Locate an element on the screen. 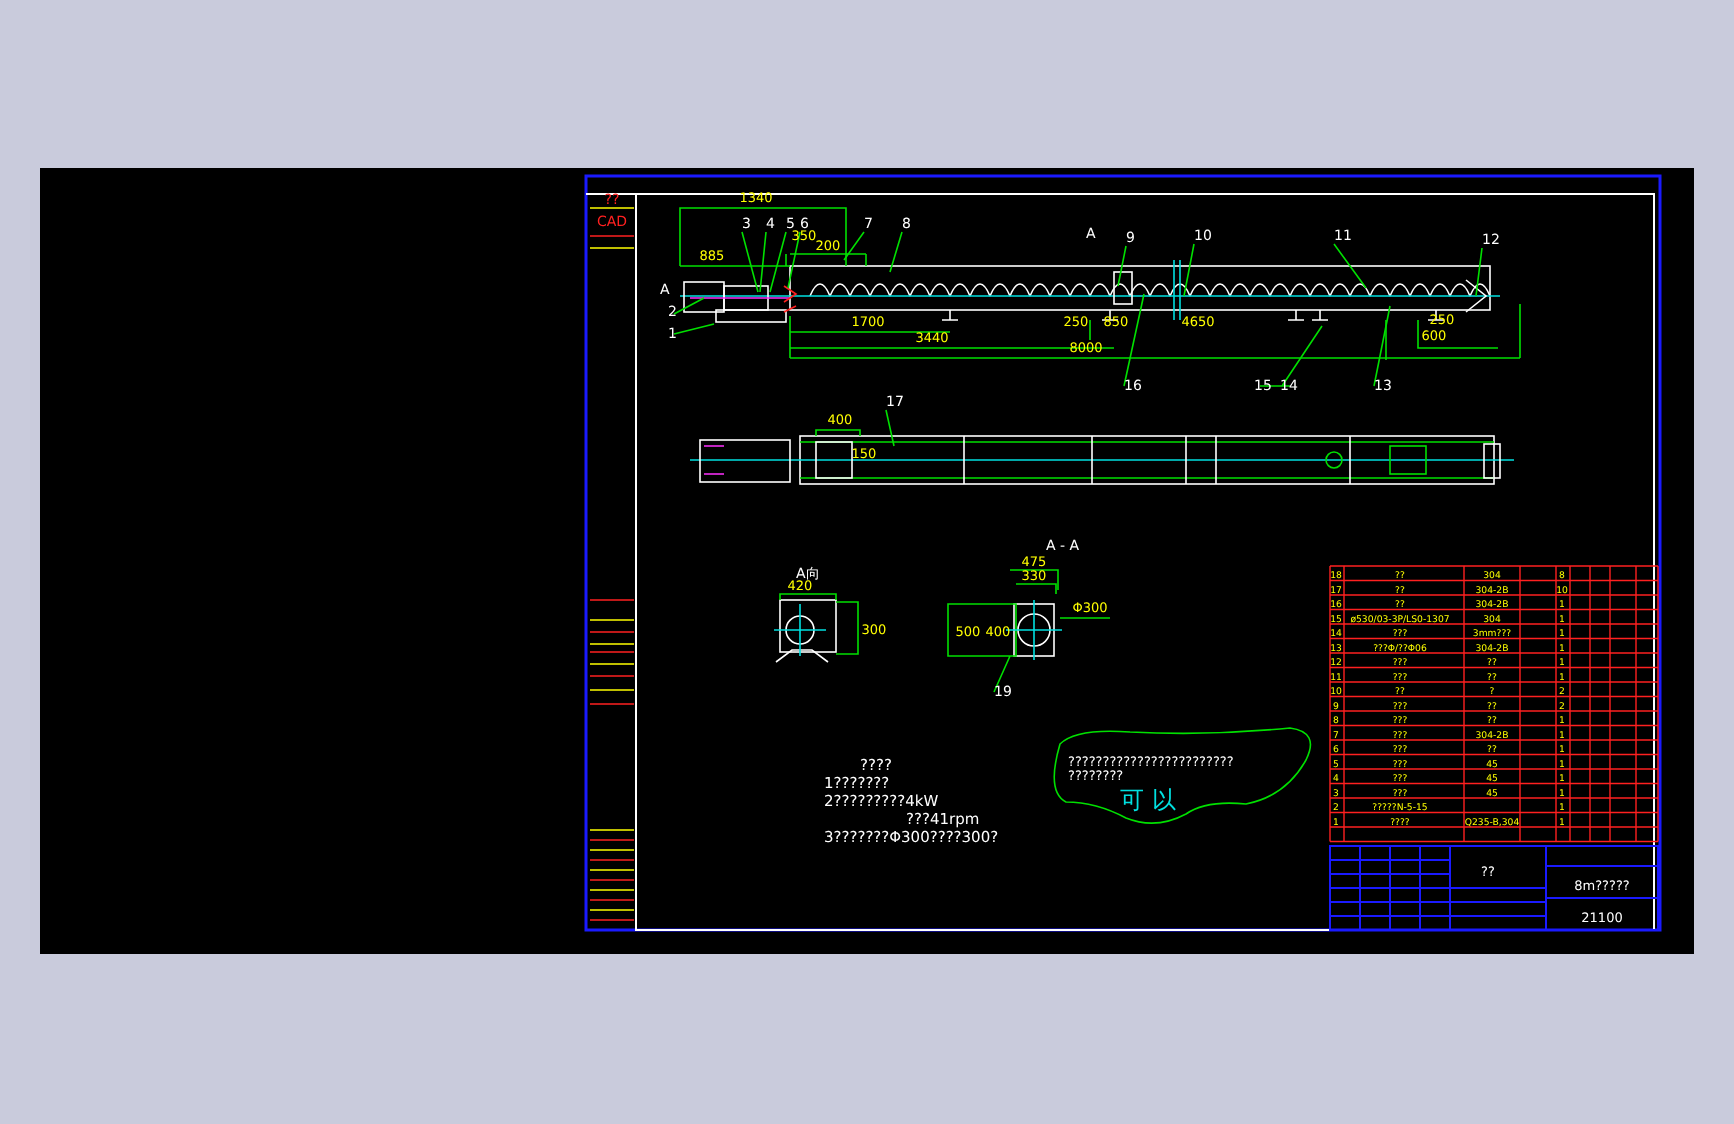  end-view-drawing is located at coordinates (816, 628).